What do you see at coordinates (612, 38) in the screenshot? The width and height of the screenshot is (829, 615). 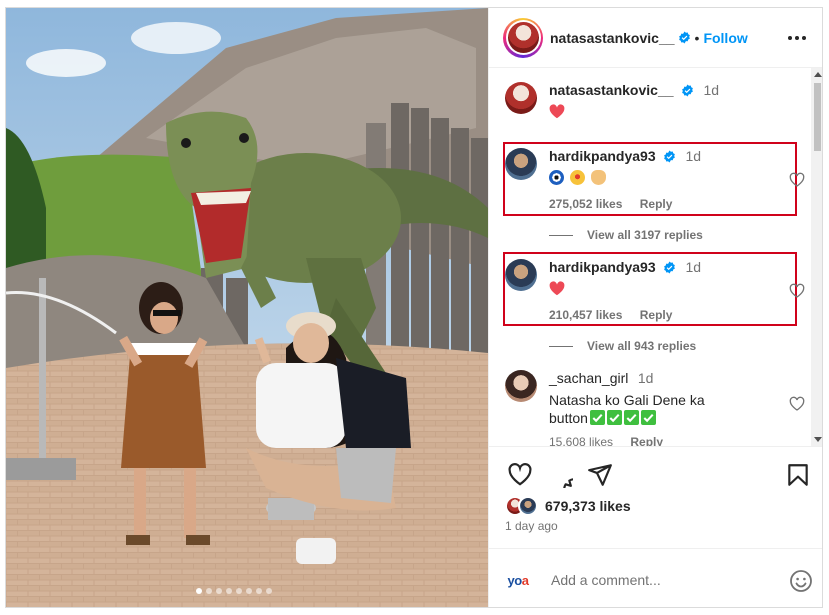 I see `author-username: natasastankovic__` at bounding box center [612, 38].